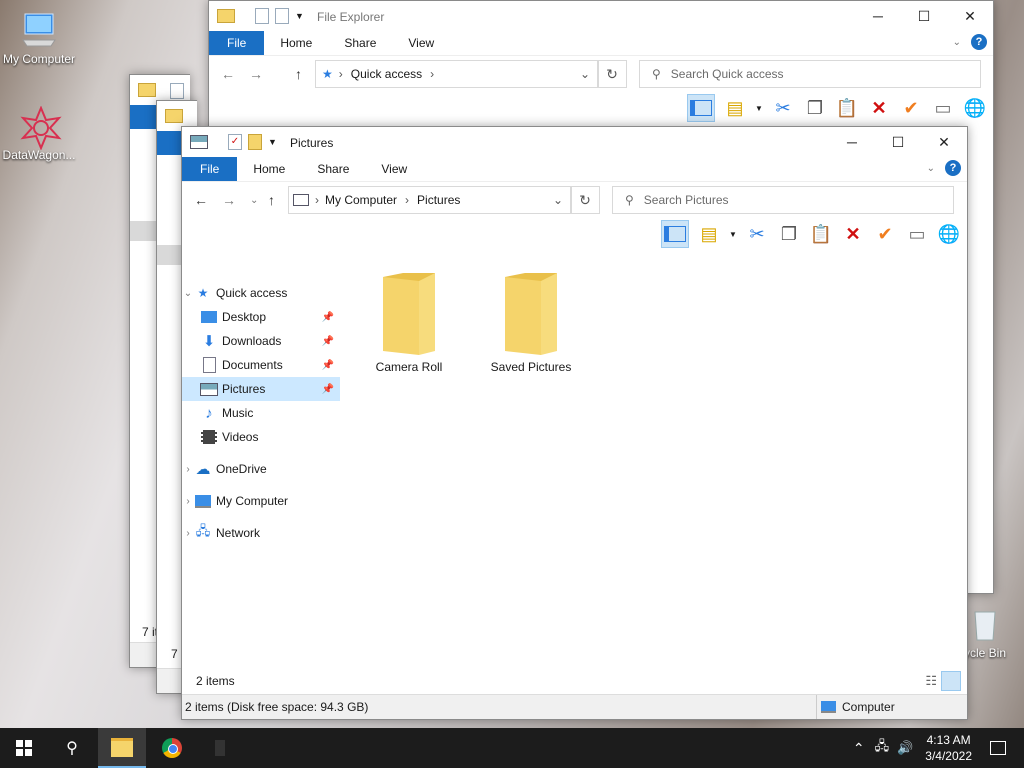 The width and height of the screenshot is (1024, 768). Describe the element at coordinates (72, 748) in the screenshot. I see `search-button: ⚲` at that location.